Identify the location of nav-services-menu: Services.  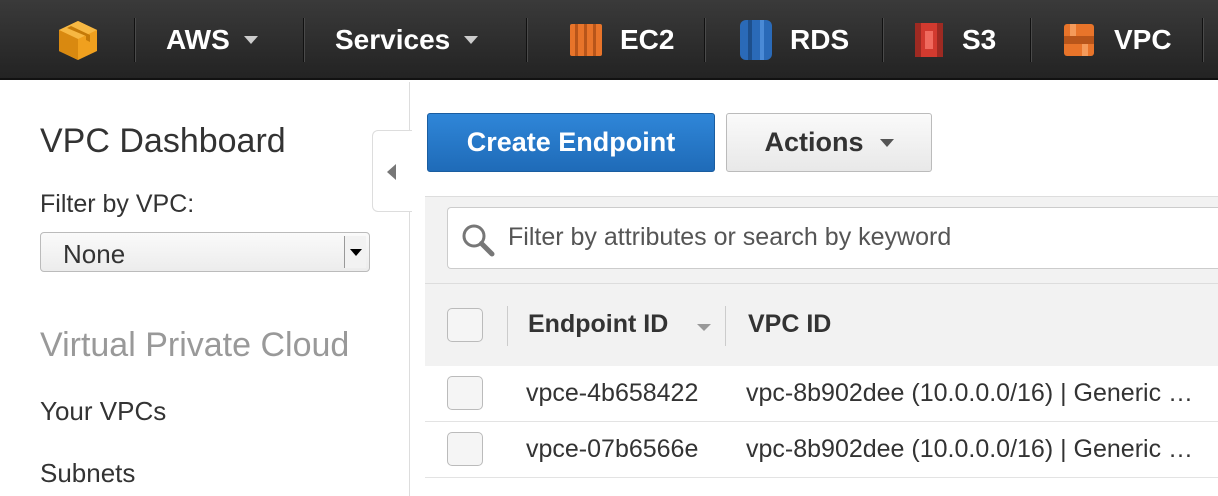
(407, 40).